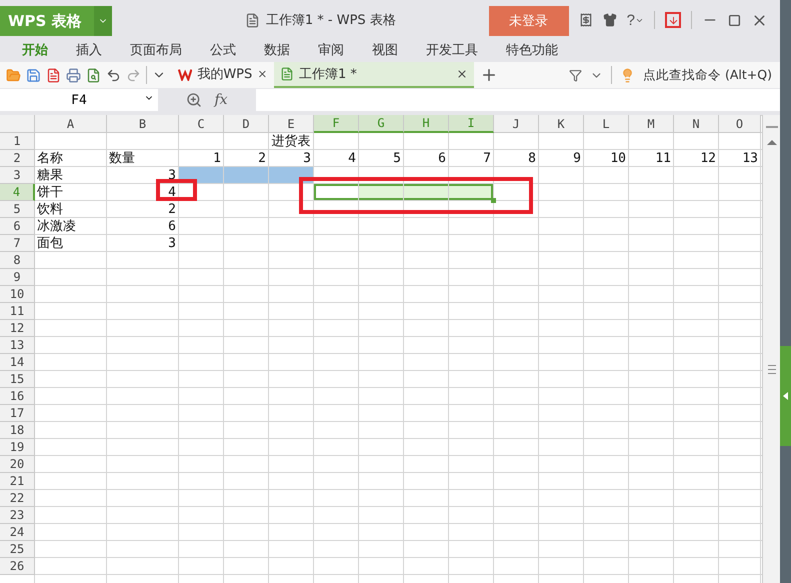 The width and height of the screenshot is (791, 583). Describe the element at coordinates (606, 124) in the screenshot. I see `column-header: L` at that location.